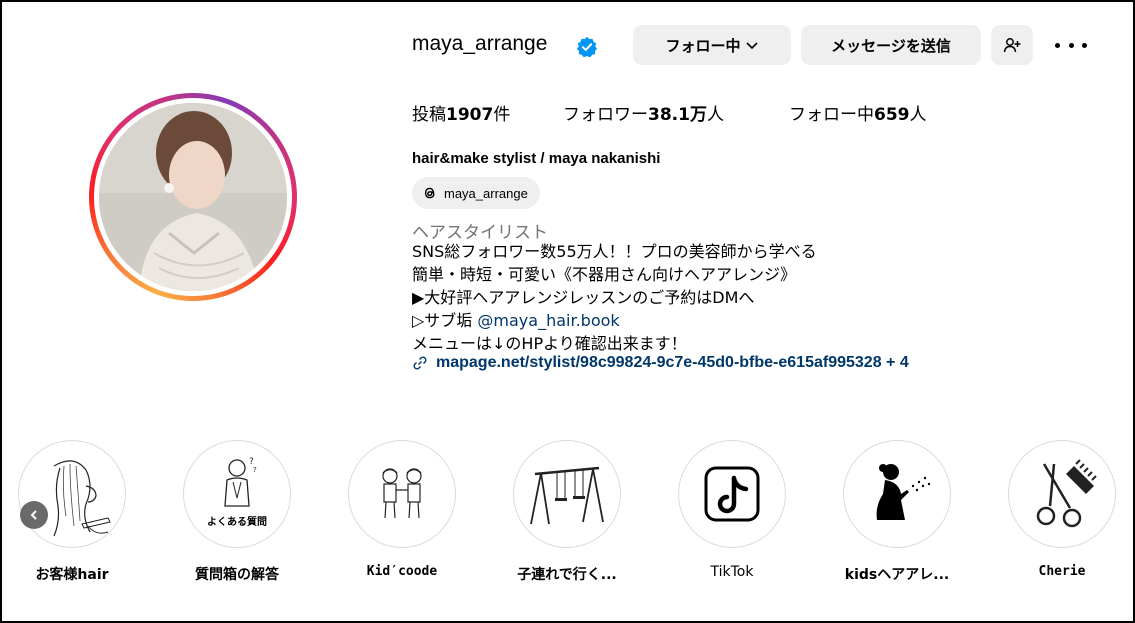 The image size is (1135, 623). I want to click on sub-account-mention-link: @maya_hair.book, so click(548, 320).